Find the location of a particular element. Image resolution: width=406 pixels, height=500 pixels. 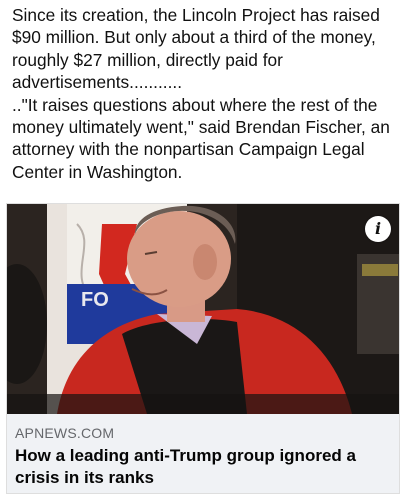

link-domain: APNEWS.COM is located at coordinates (65, 433).